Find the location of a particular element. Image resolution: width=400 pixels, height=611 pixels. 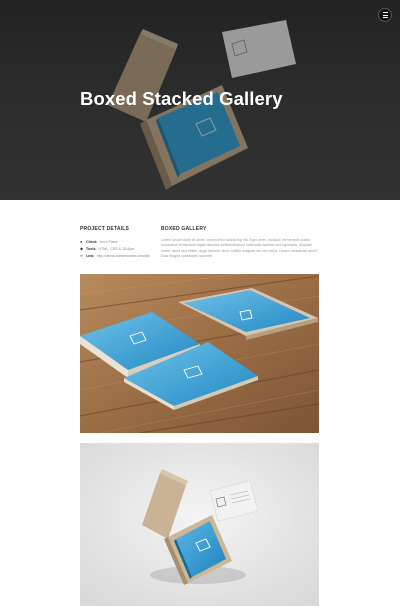

detail-row-client: ● Client: Jon's Place is located at coordinates (120, 241).